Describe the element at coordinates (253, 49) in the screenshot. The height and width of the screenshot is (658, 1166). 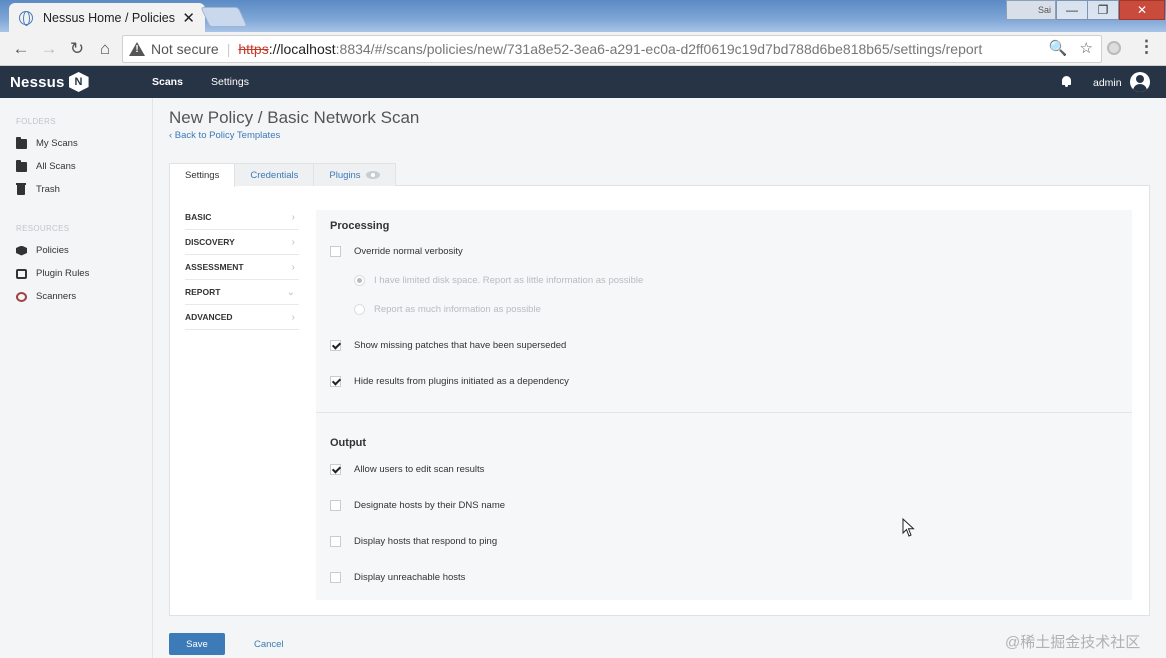
I see `url-scheme: https` at that location.